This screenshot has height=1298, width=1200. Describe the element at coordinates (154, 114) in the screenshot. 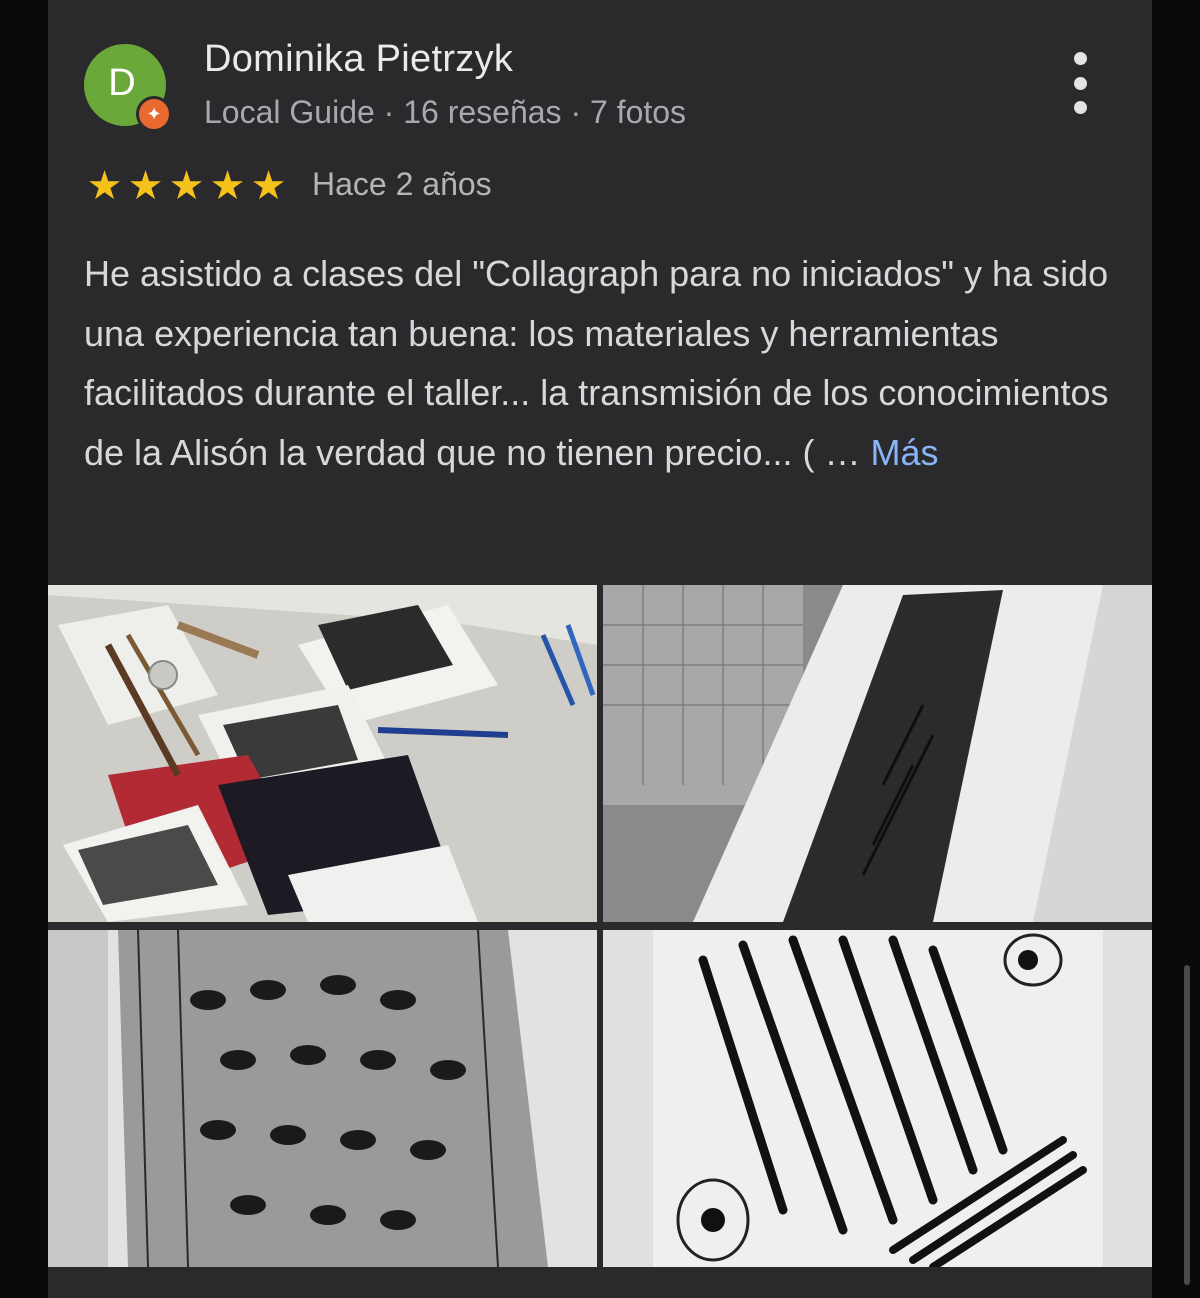

I see `local-guide-star-icon: ✦` at that location.